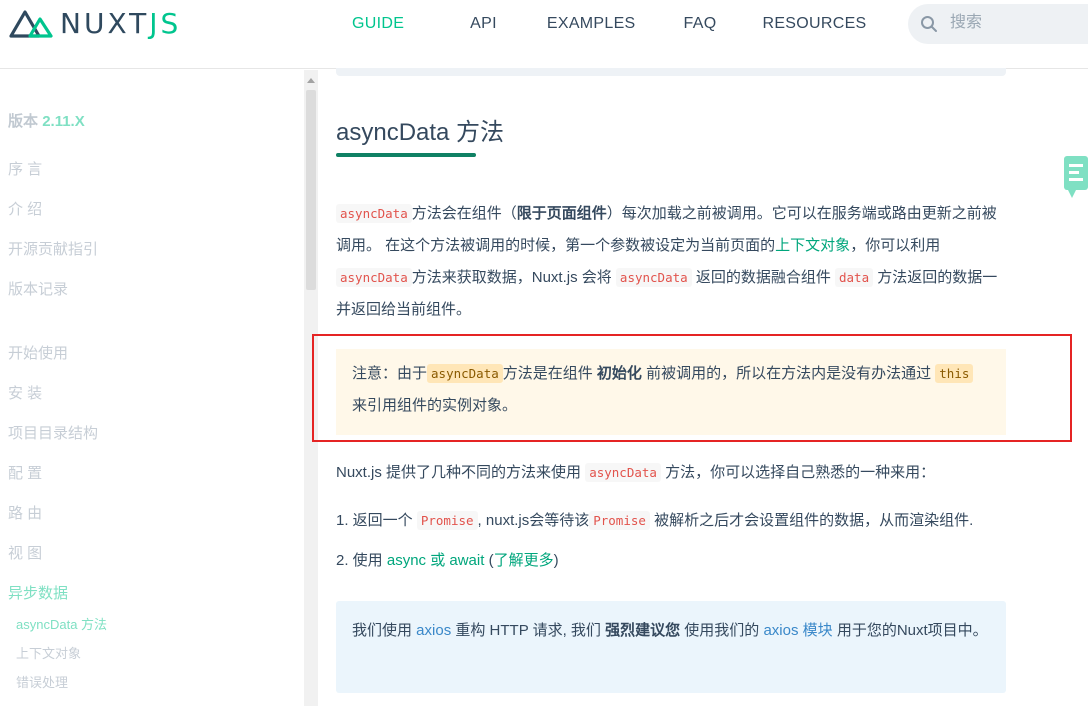  Describe the element at coordinates (378, 24) in the screenshot. I see `nav-guide: GUIDE` at that location.